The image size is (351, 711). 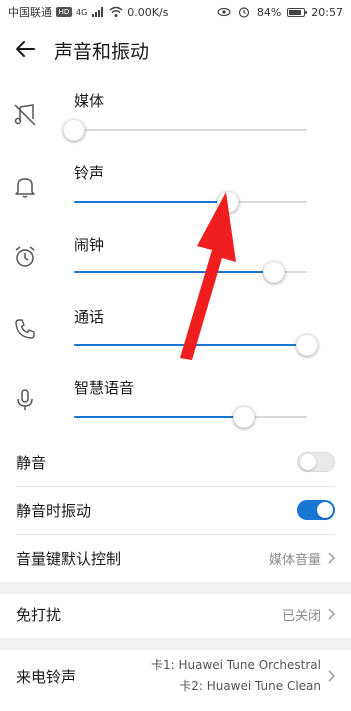 I want to click on volume-label-call: 通话, so click(x=89, y=317).